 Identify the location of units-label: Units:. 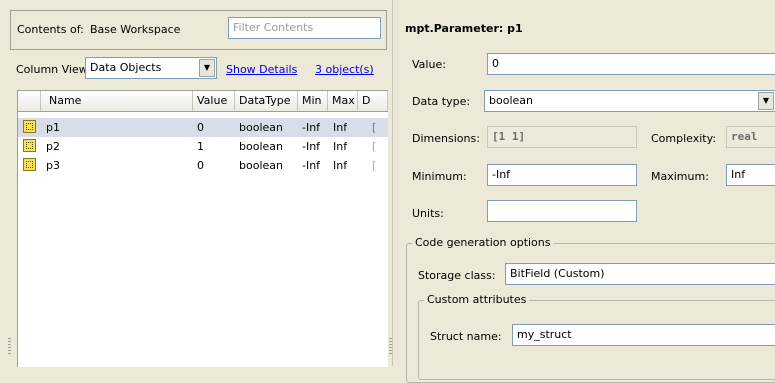
(428, 213).